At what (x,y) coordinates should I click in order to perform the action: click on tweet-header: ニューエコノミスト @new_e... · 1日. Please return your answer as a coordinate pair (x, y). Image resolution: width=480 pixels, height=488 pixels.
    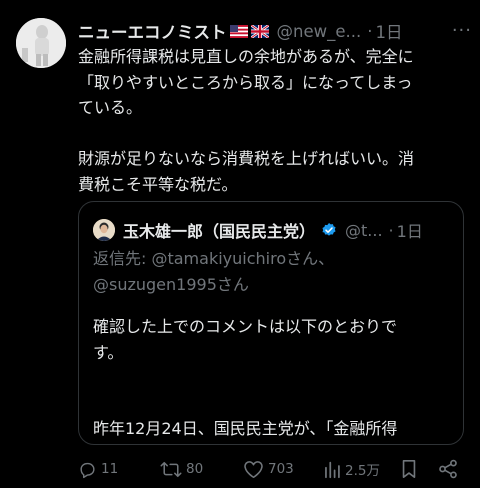
    Looking at the image, I should click on (275, 31).